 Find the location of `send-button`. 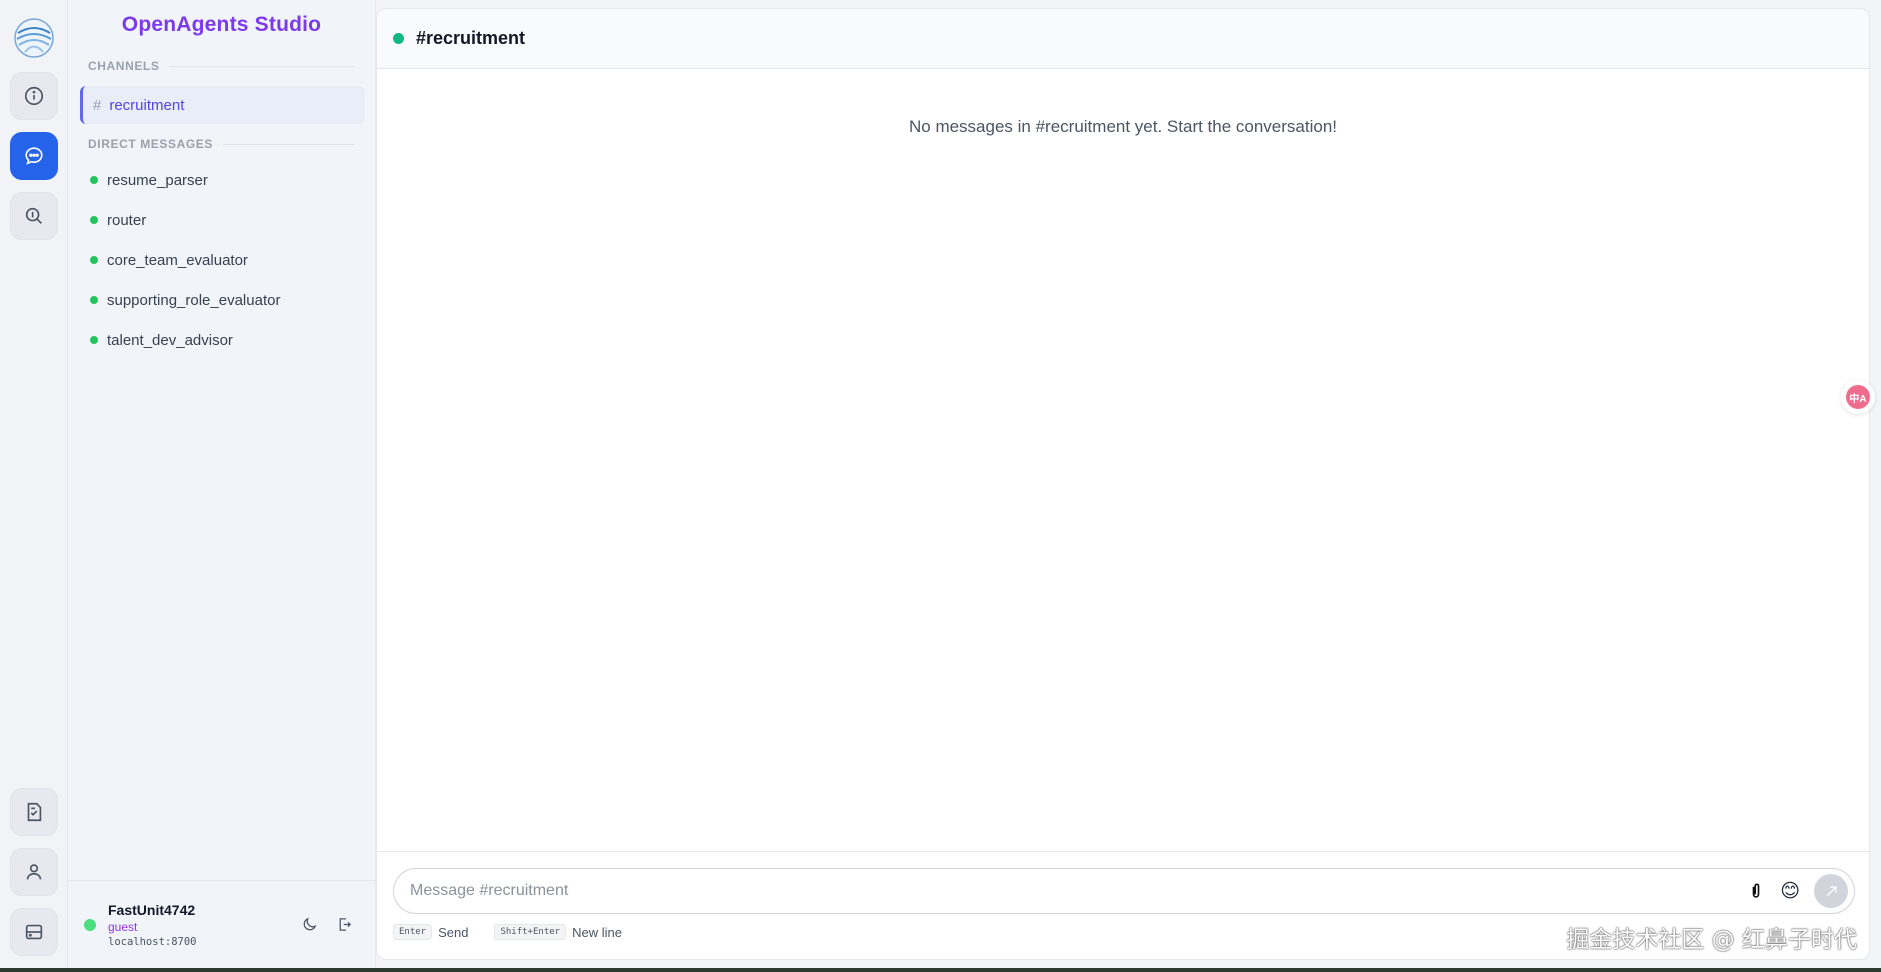

send-button is located at coordinates (1831, 891).